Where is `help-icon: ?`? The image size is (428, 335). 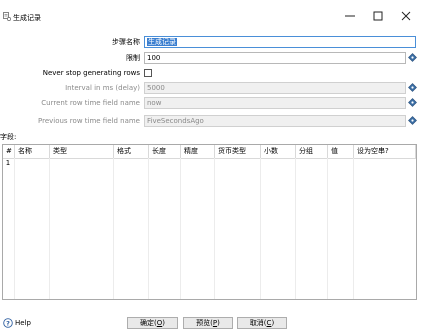 help-icon: ? is located at coordinates (8, 323).